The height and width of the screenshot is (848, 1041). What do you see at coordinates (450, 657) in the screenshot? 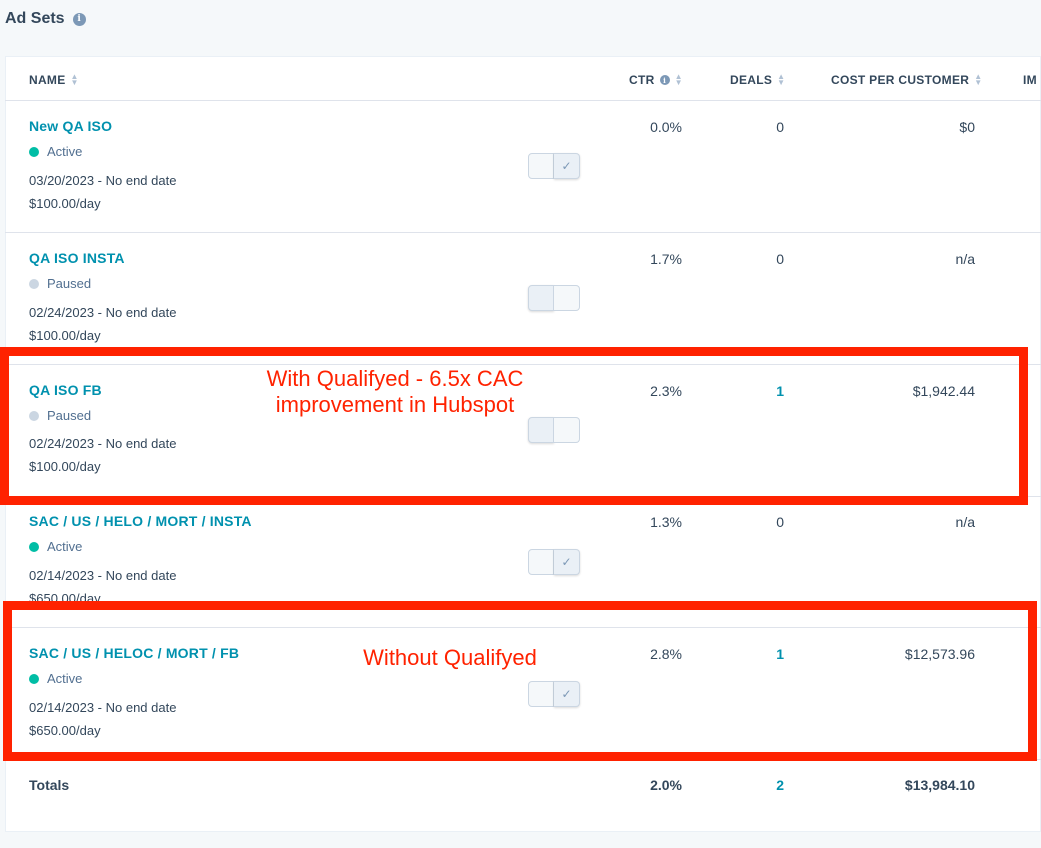
I see `annotation-without-qualifyed: Without Qualifyed` at bounding box center [450, 657].